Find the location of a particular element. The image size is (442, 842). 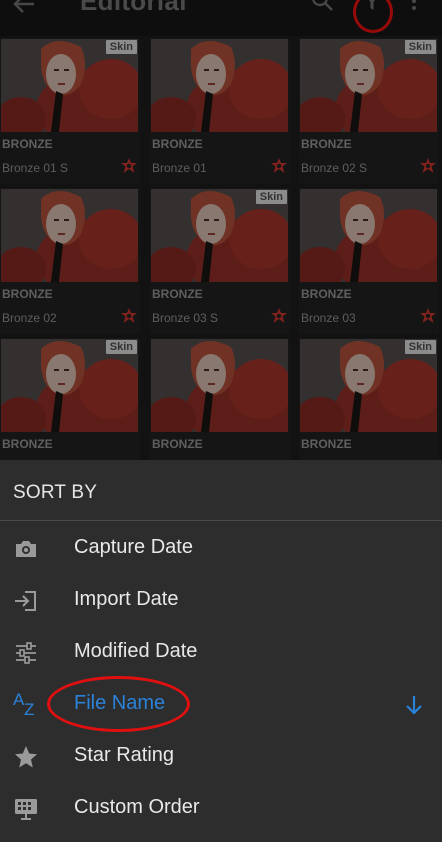

photo-tile: Skin BRONZE Bronze 02 S is located at coordinates (369, 111).